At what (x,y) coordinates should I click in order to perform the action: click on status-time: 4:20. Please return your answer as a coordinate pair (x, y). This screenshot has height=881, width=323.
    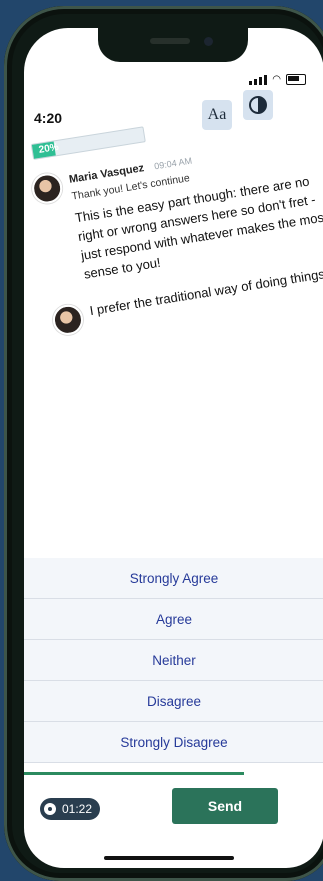
    Looking at the image, I should click on (48, 118).